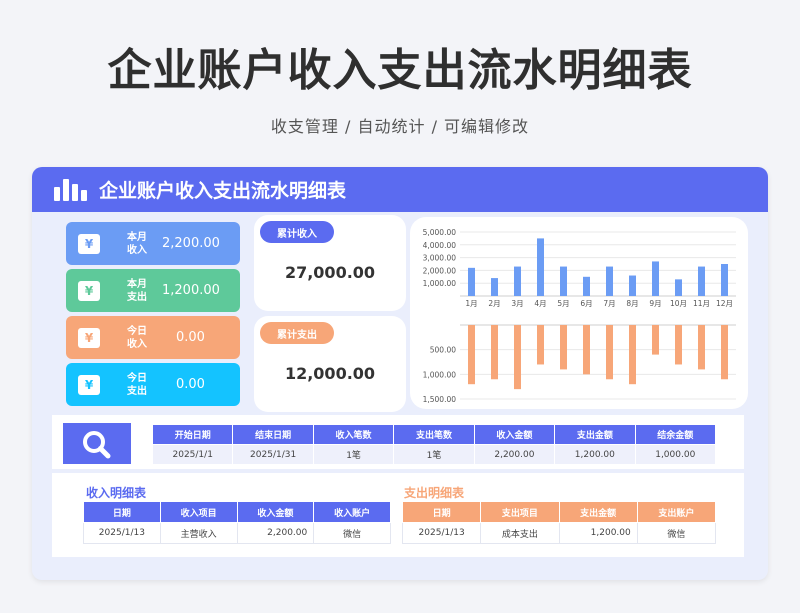 The image size is (800, 613). I want to click on stat-value: 1,200.00, so click(191, 290).